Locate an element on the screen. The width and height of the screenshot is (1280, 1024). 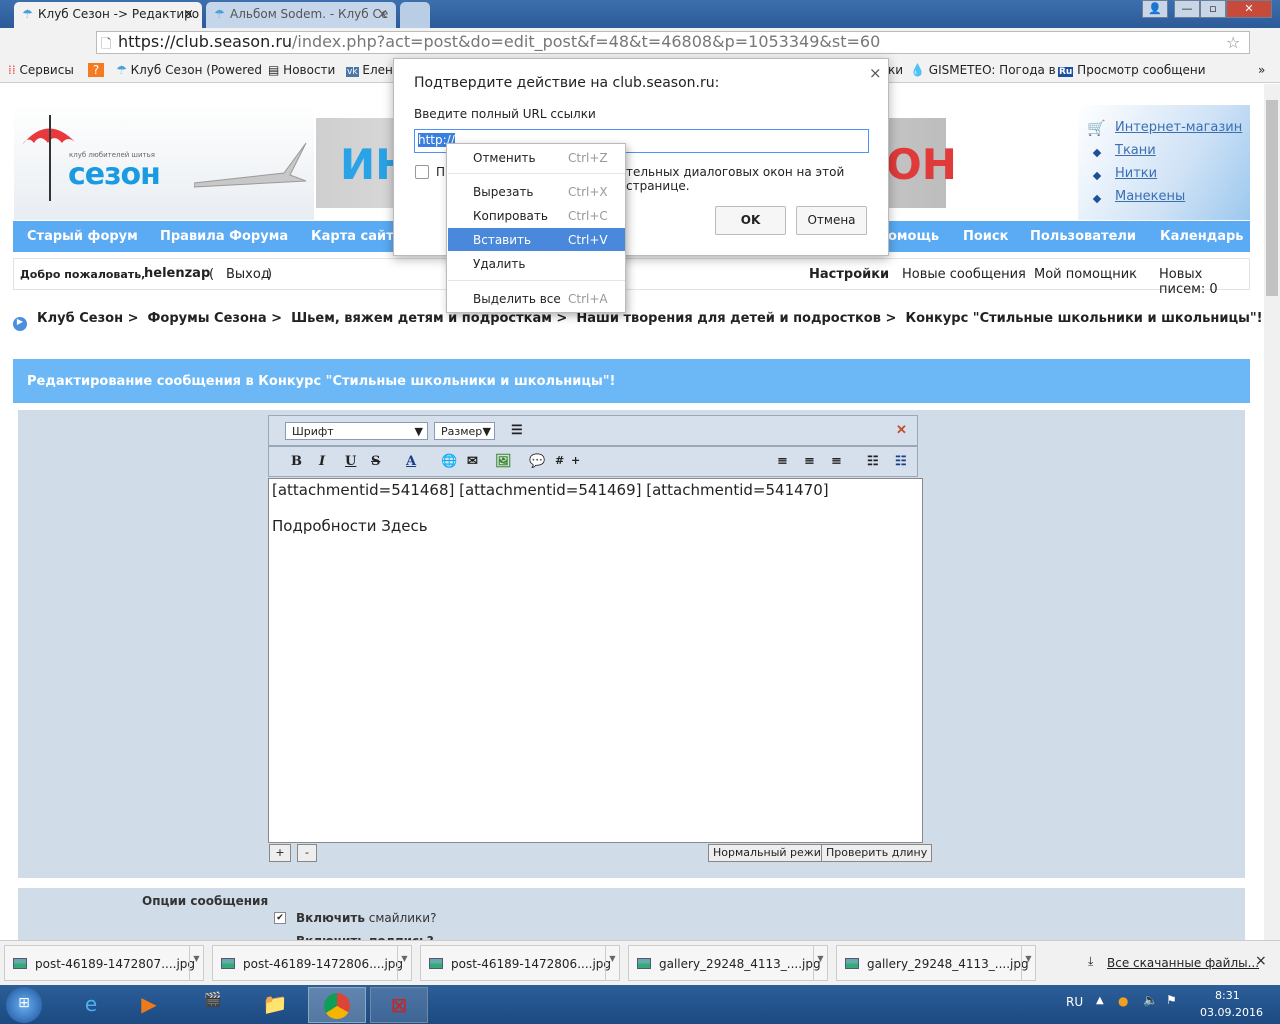
menu-item-paste: Вставить Ctrl+V is located at coordinates (536, 239).